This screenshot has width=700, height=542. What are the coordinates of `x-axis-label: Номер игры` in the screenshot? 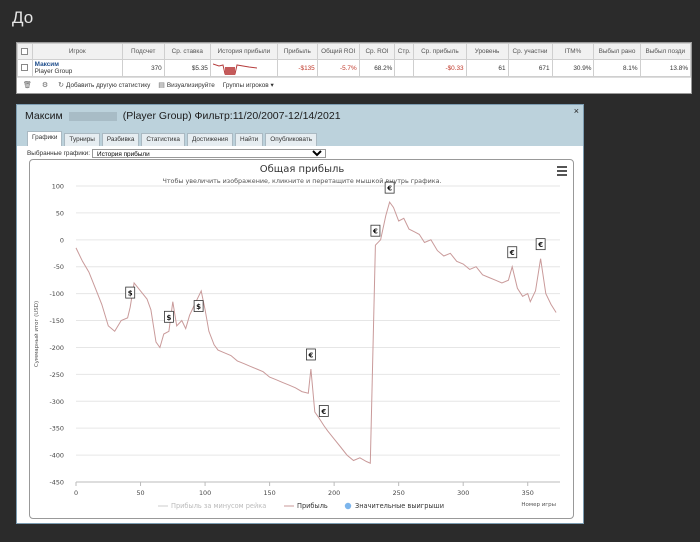 It's located at (538, 505).